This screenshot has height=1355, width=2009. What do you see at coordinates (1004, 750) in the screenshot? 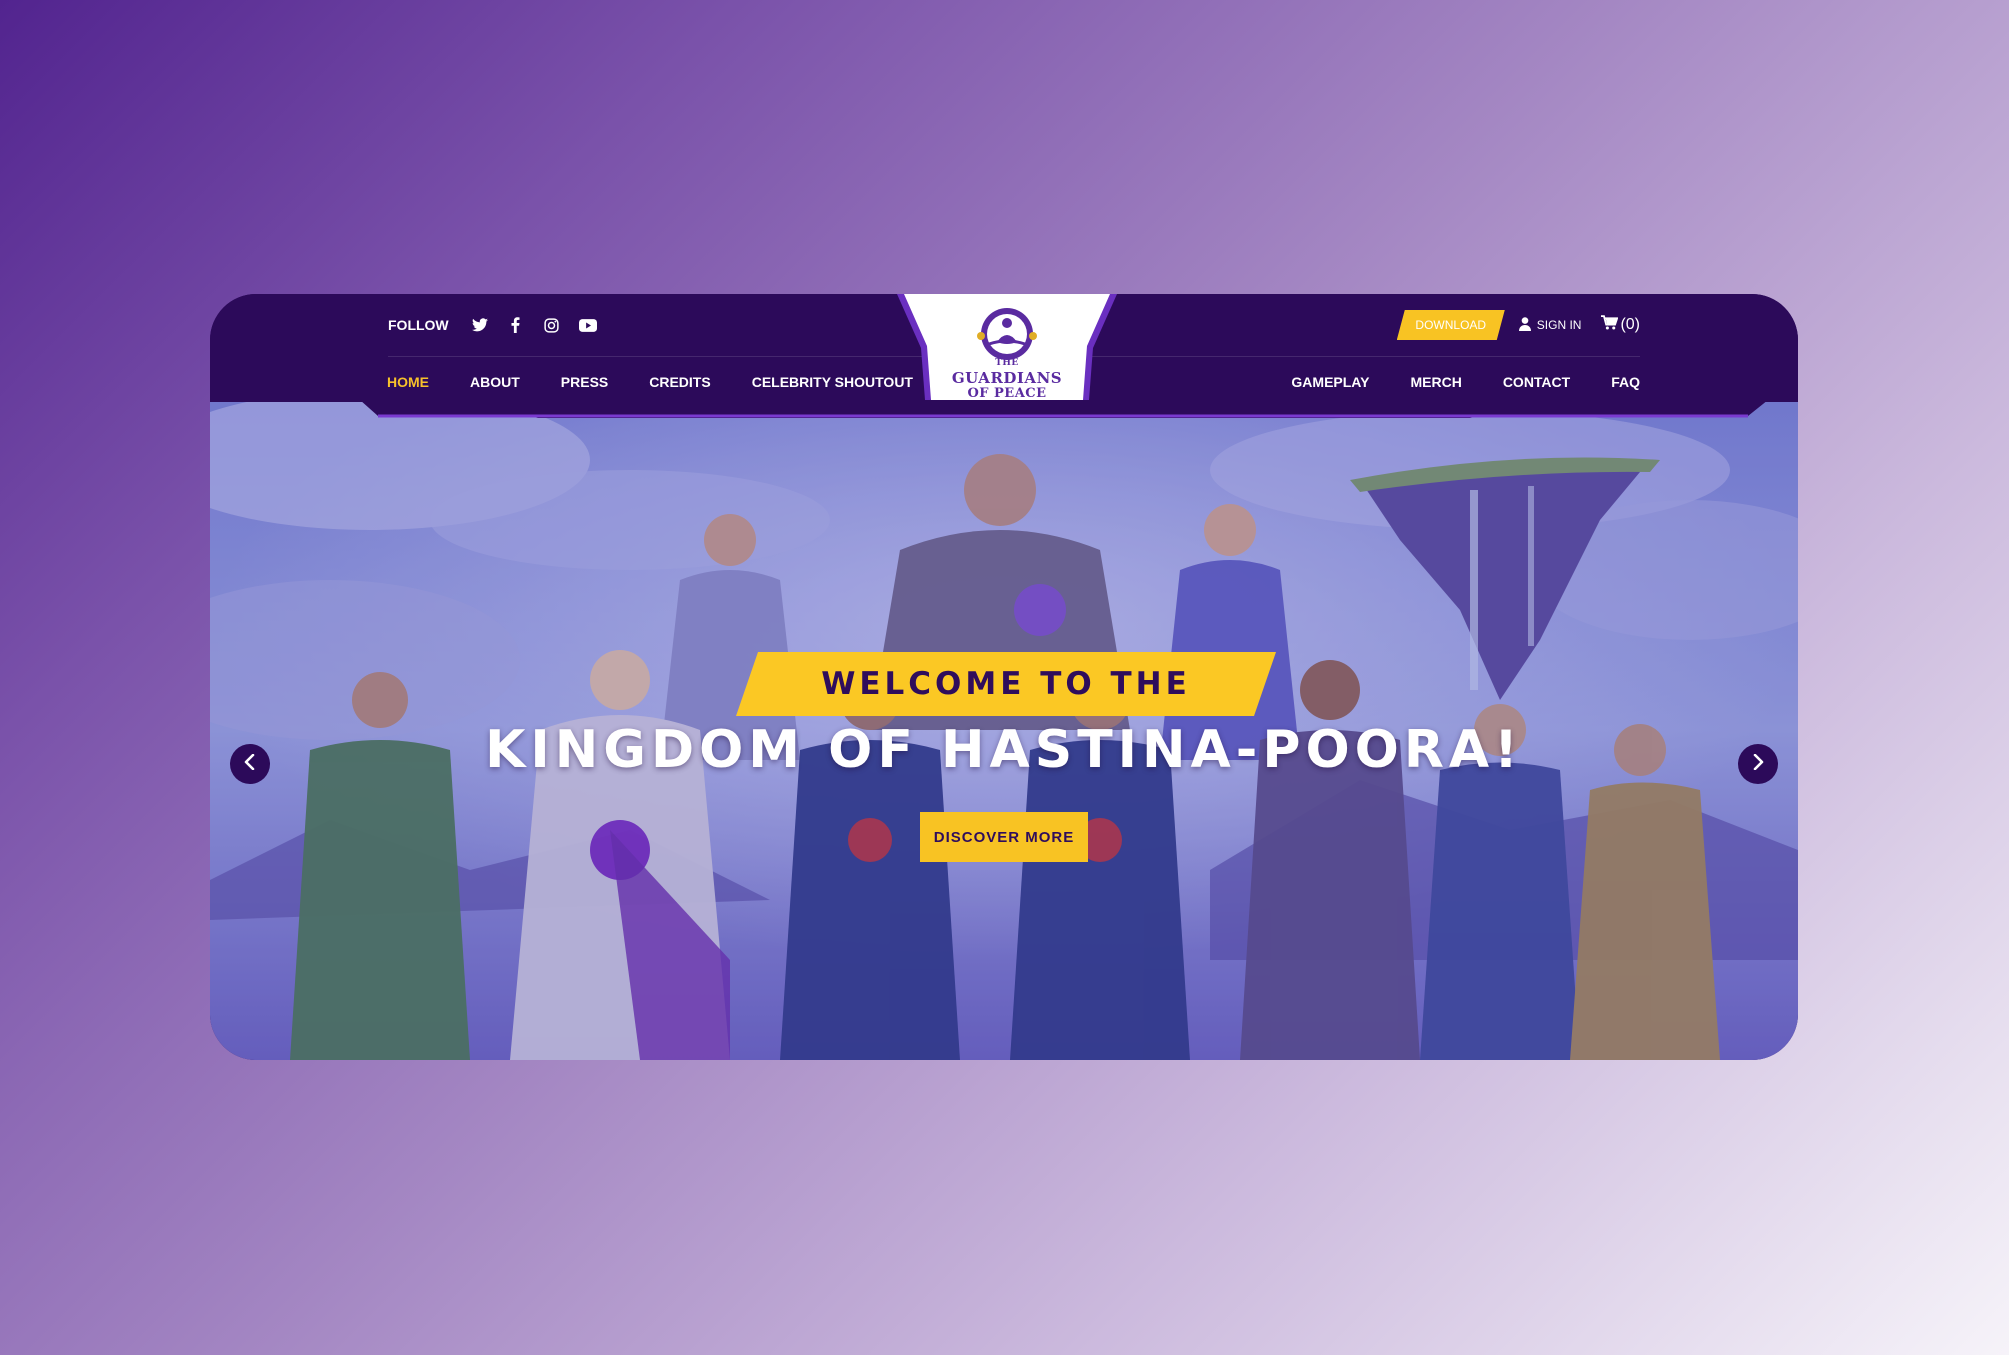
I see `hero-title: KINGDOM OF HASTINA-POORA!` at bounding box center [1004, 750].